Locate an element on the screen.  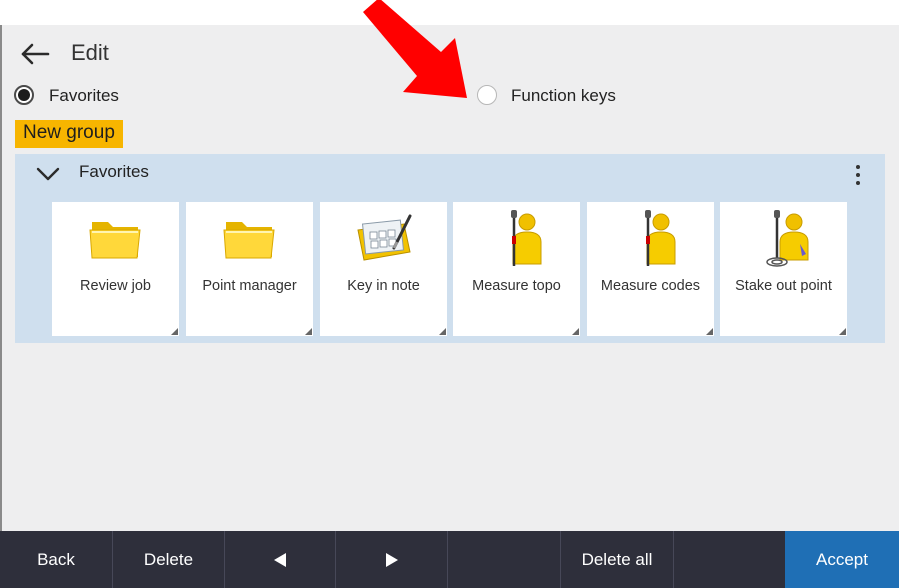
new-group-button: New group is located at coordinates (69, 134).